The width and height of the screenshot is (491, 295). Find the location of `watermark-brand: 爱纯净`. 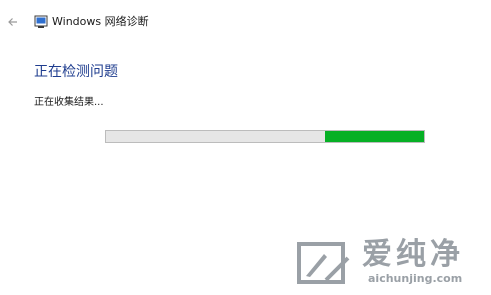

watermark-brand: 爱纯净 is located at coordinates (413, 254).